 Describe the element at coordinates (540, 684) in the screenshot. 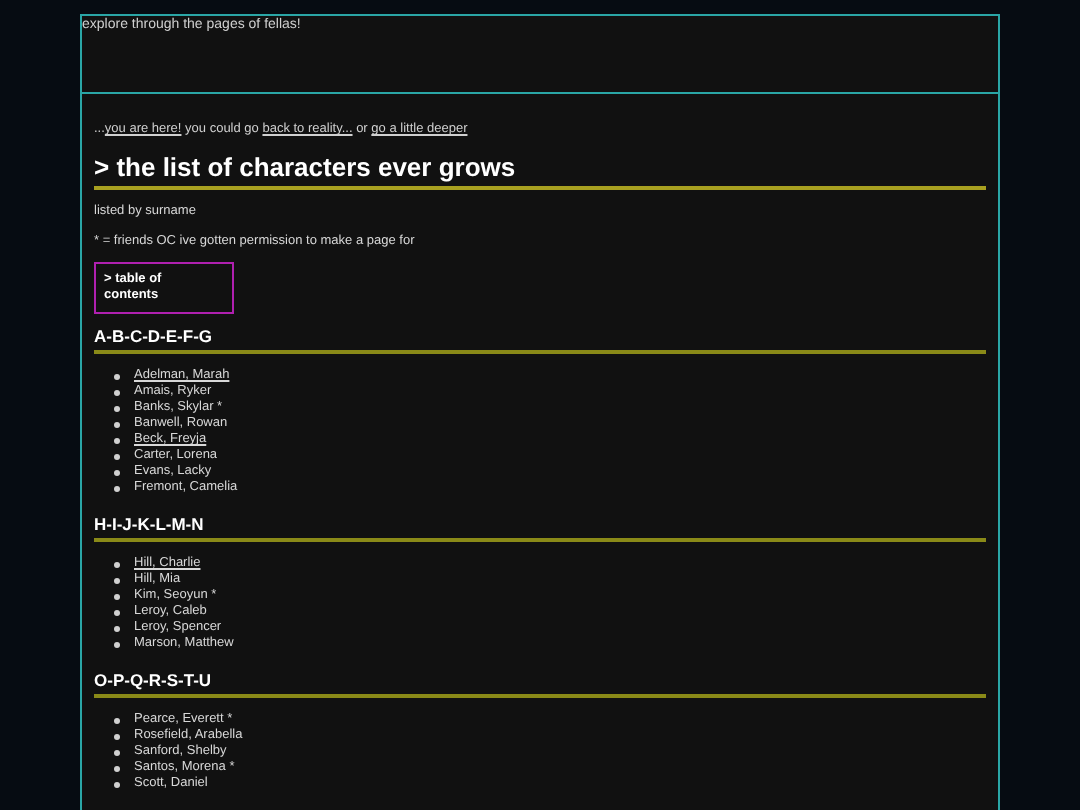

I see `section-heading: O-P-Q-R-S-T-U` at that location.